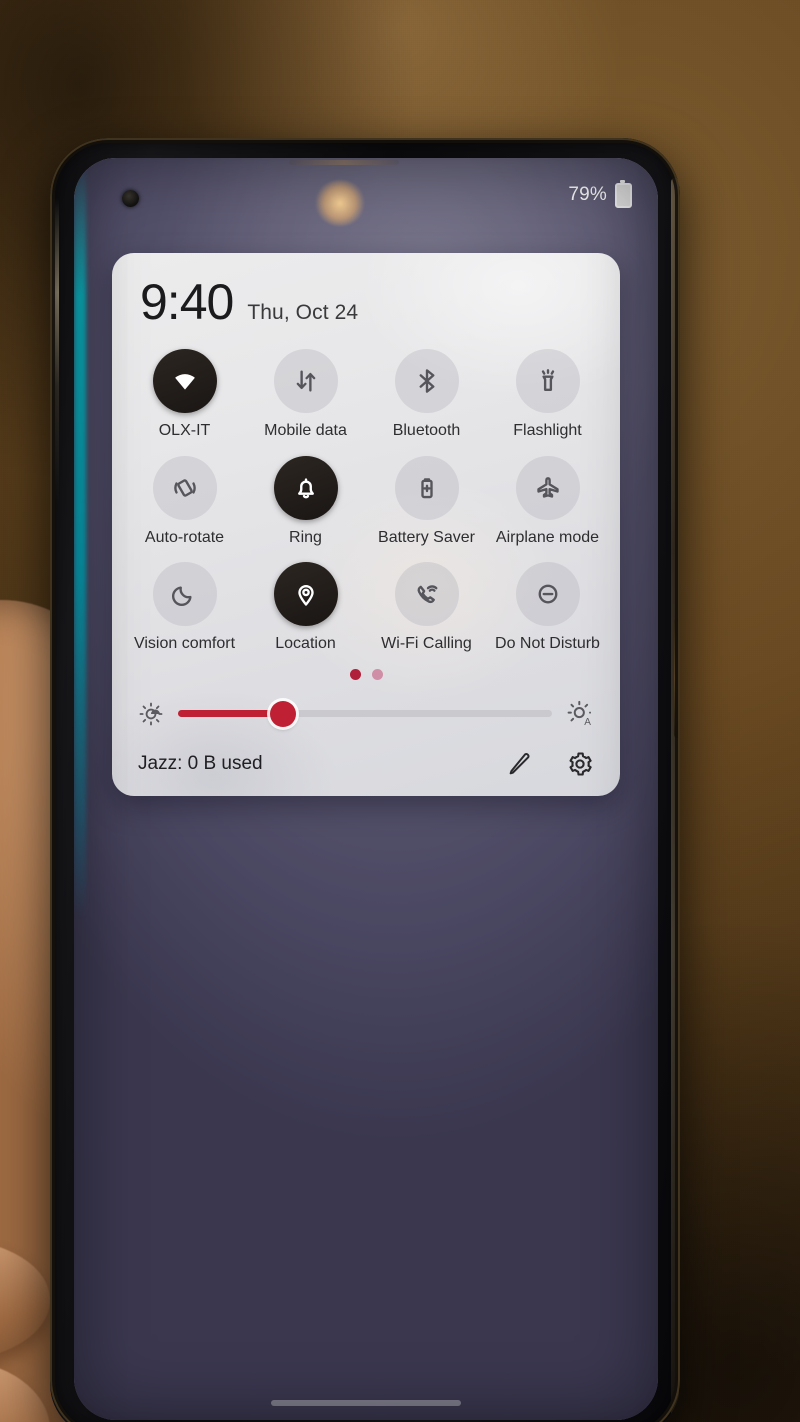 Image resolution: width=800 pixels, height=1422 pixels. I want to click on tile-flashlight: Flashlight, so click(548, 394).